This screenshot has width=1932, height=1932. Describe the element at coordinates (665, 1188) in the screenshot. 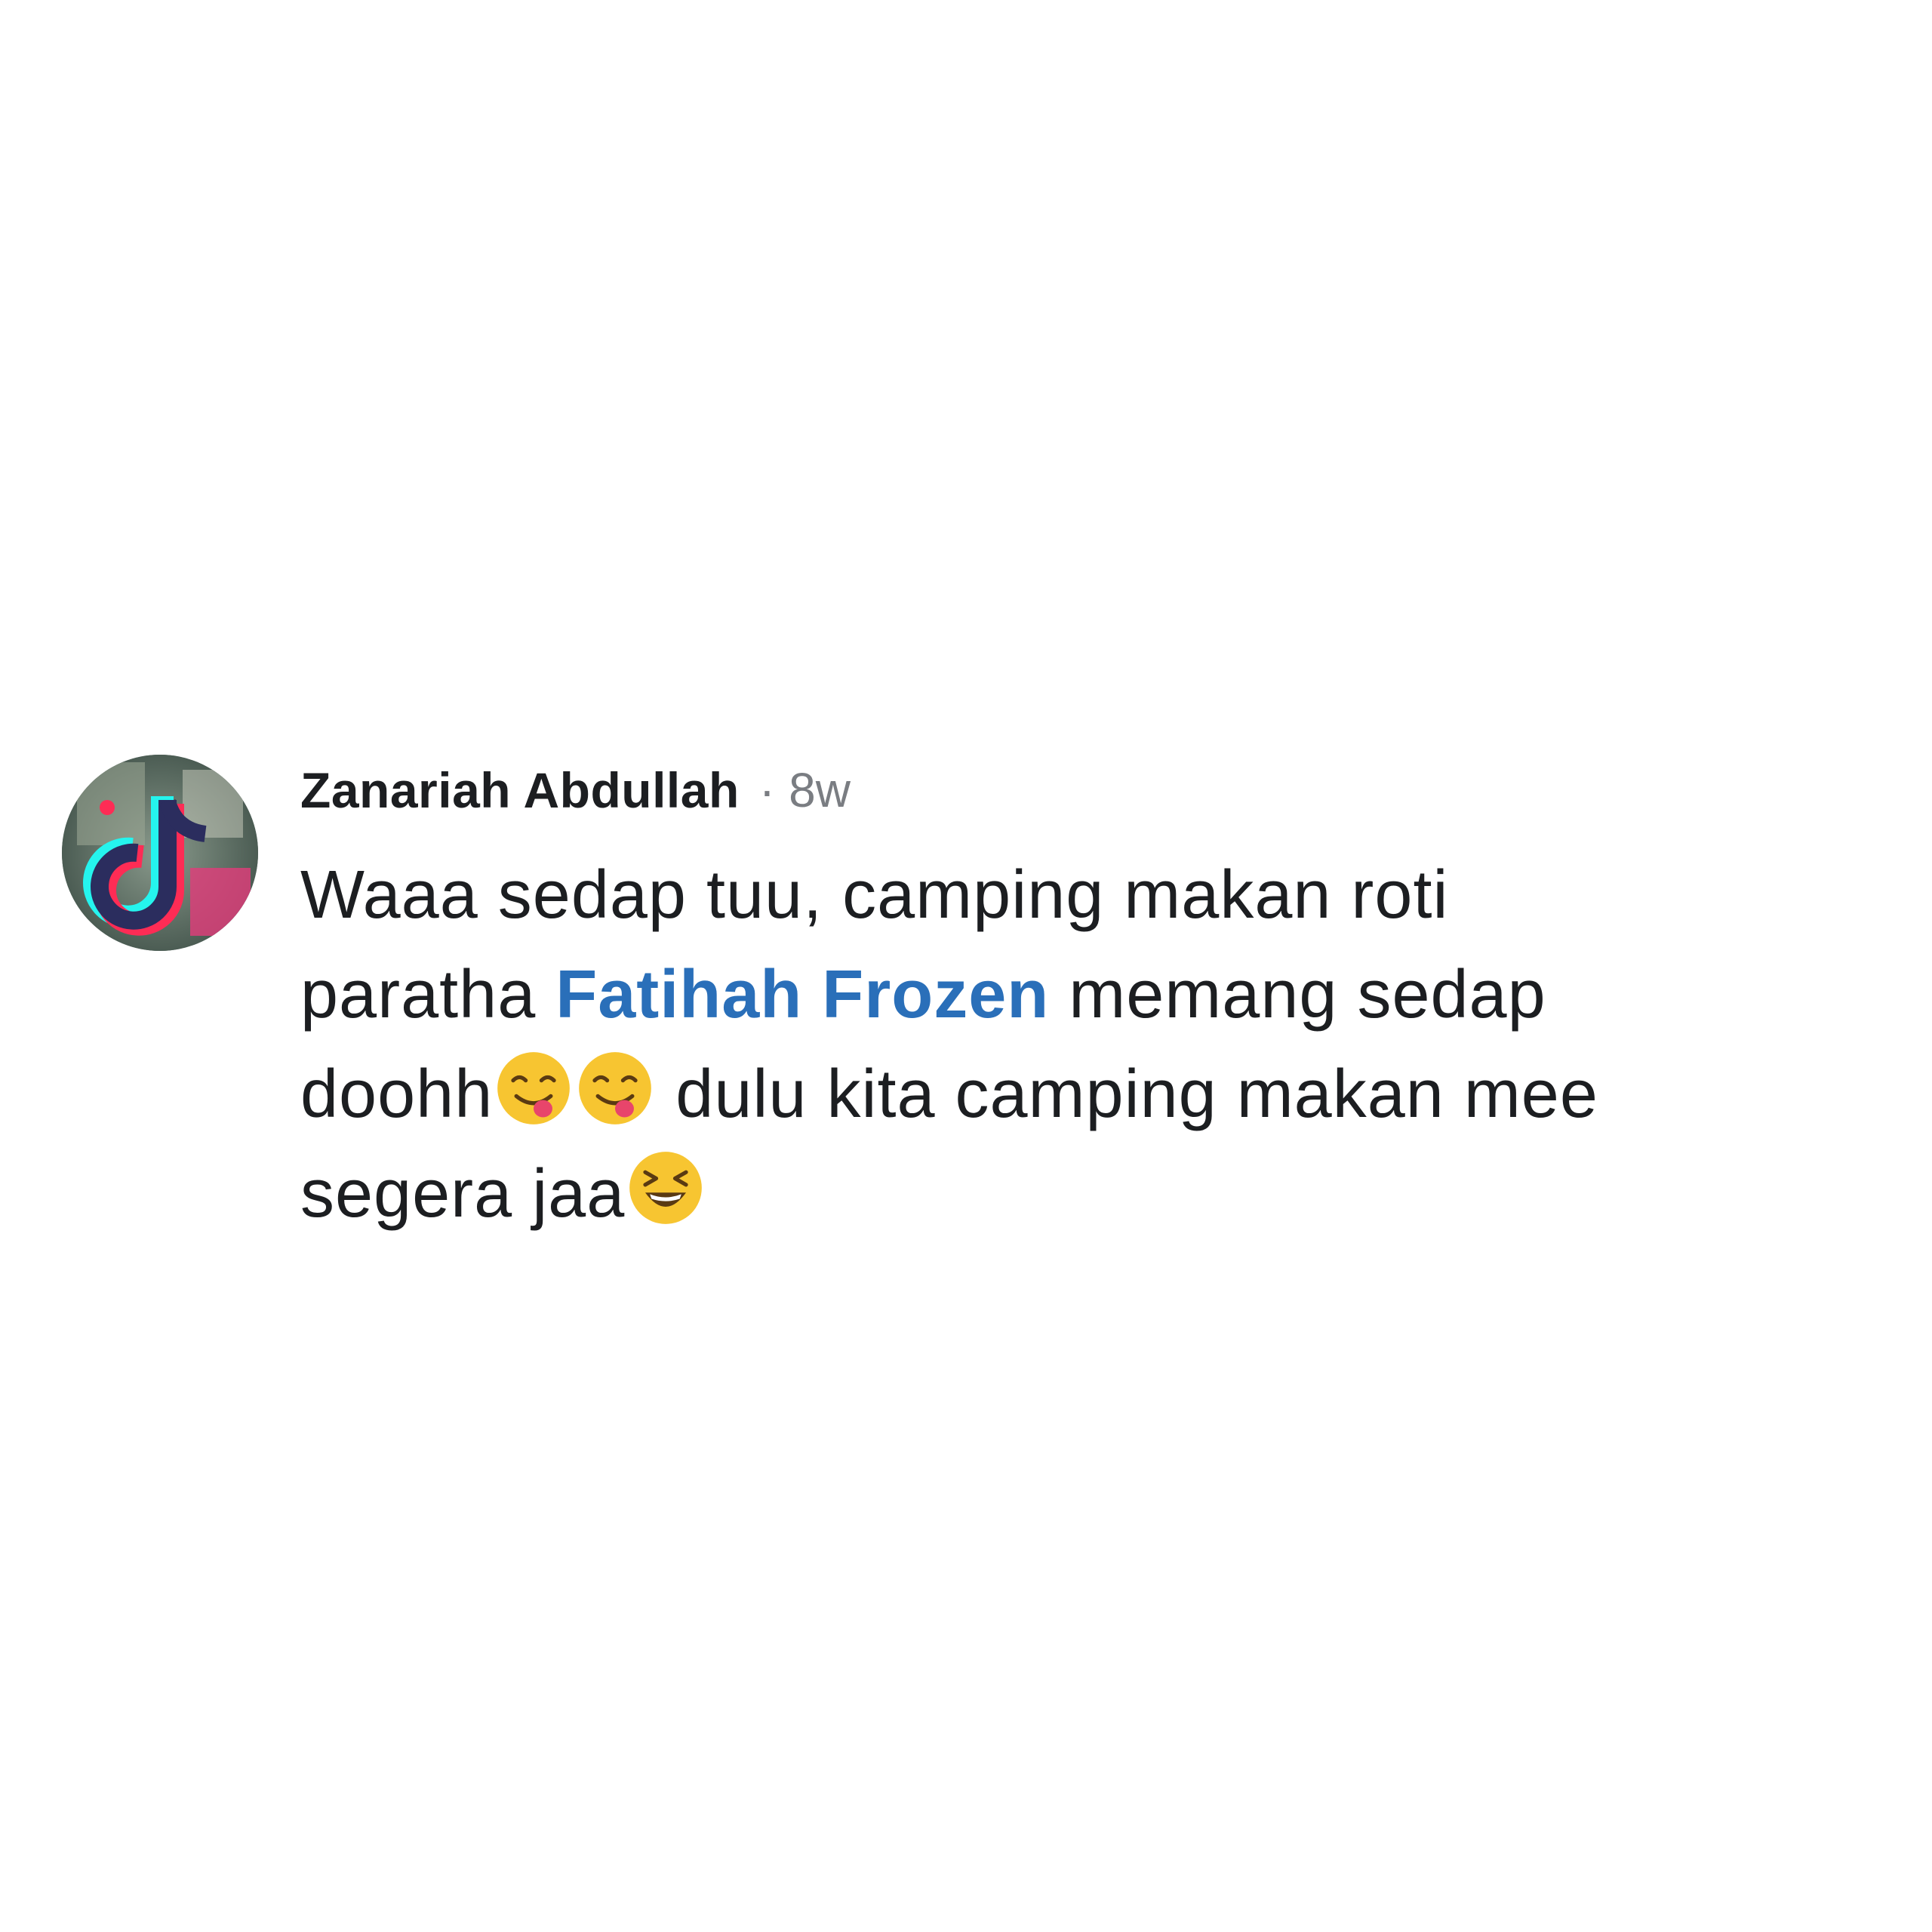

I see `grinning-squinting-face-emoji` at that location.